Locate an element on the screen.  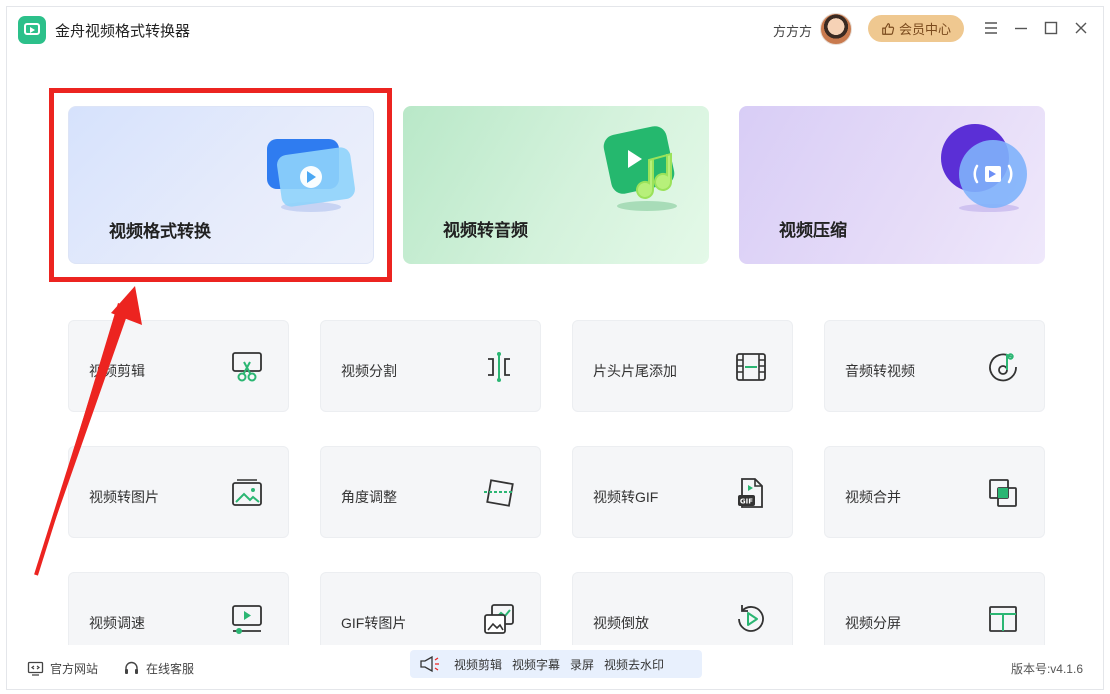
tile-label: 视频合并 is located at coordinates (873, 497).